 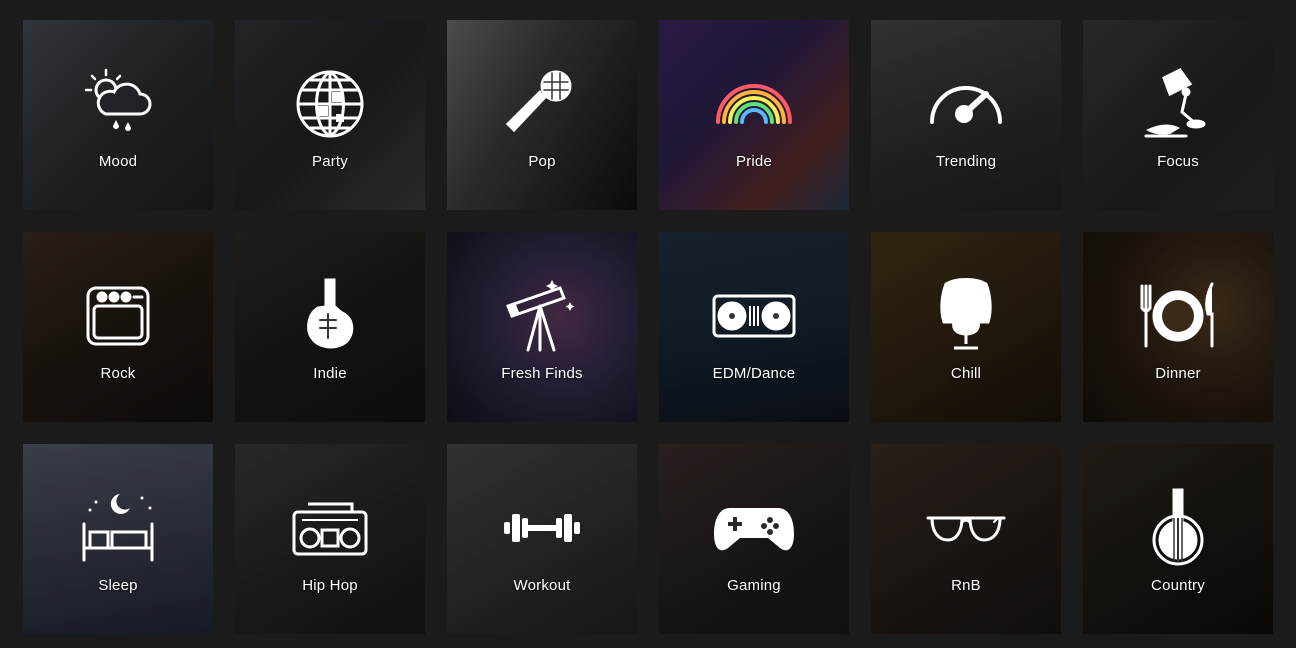 I want to click on category-tile-pride: Pride, so click(x=754, y=115).